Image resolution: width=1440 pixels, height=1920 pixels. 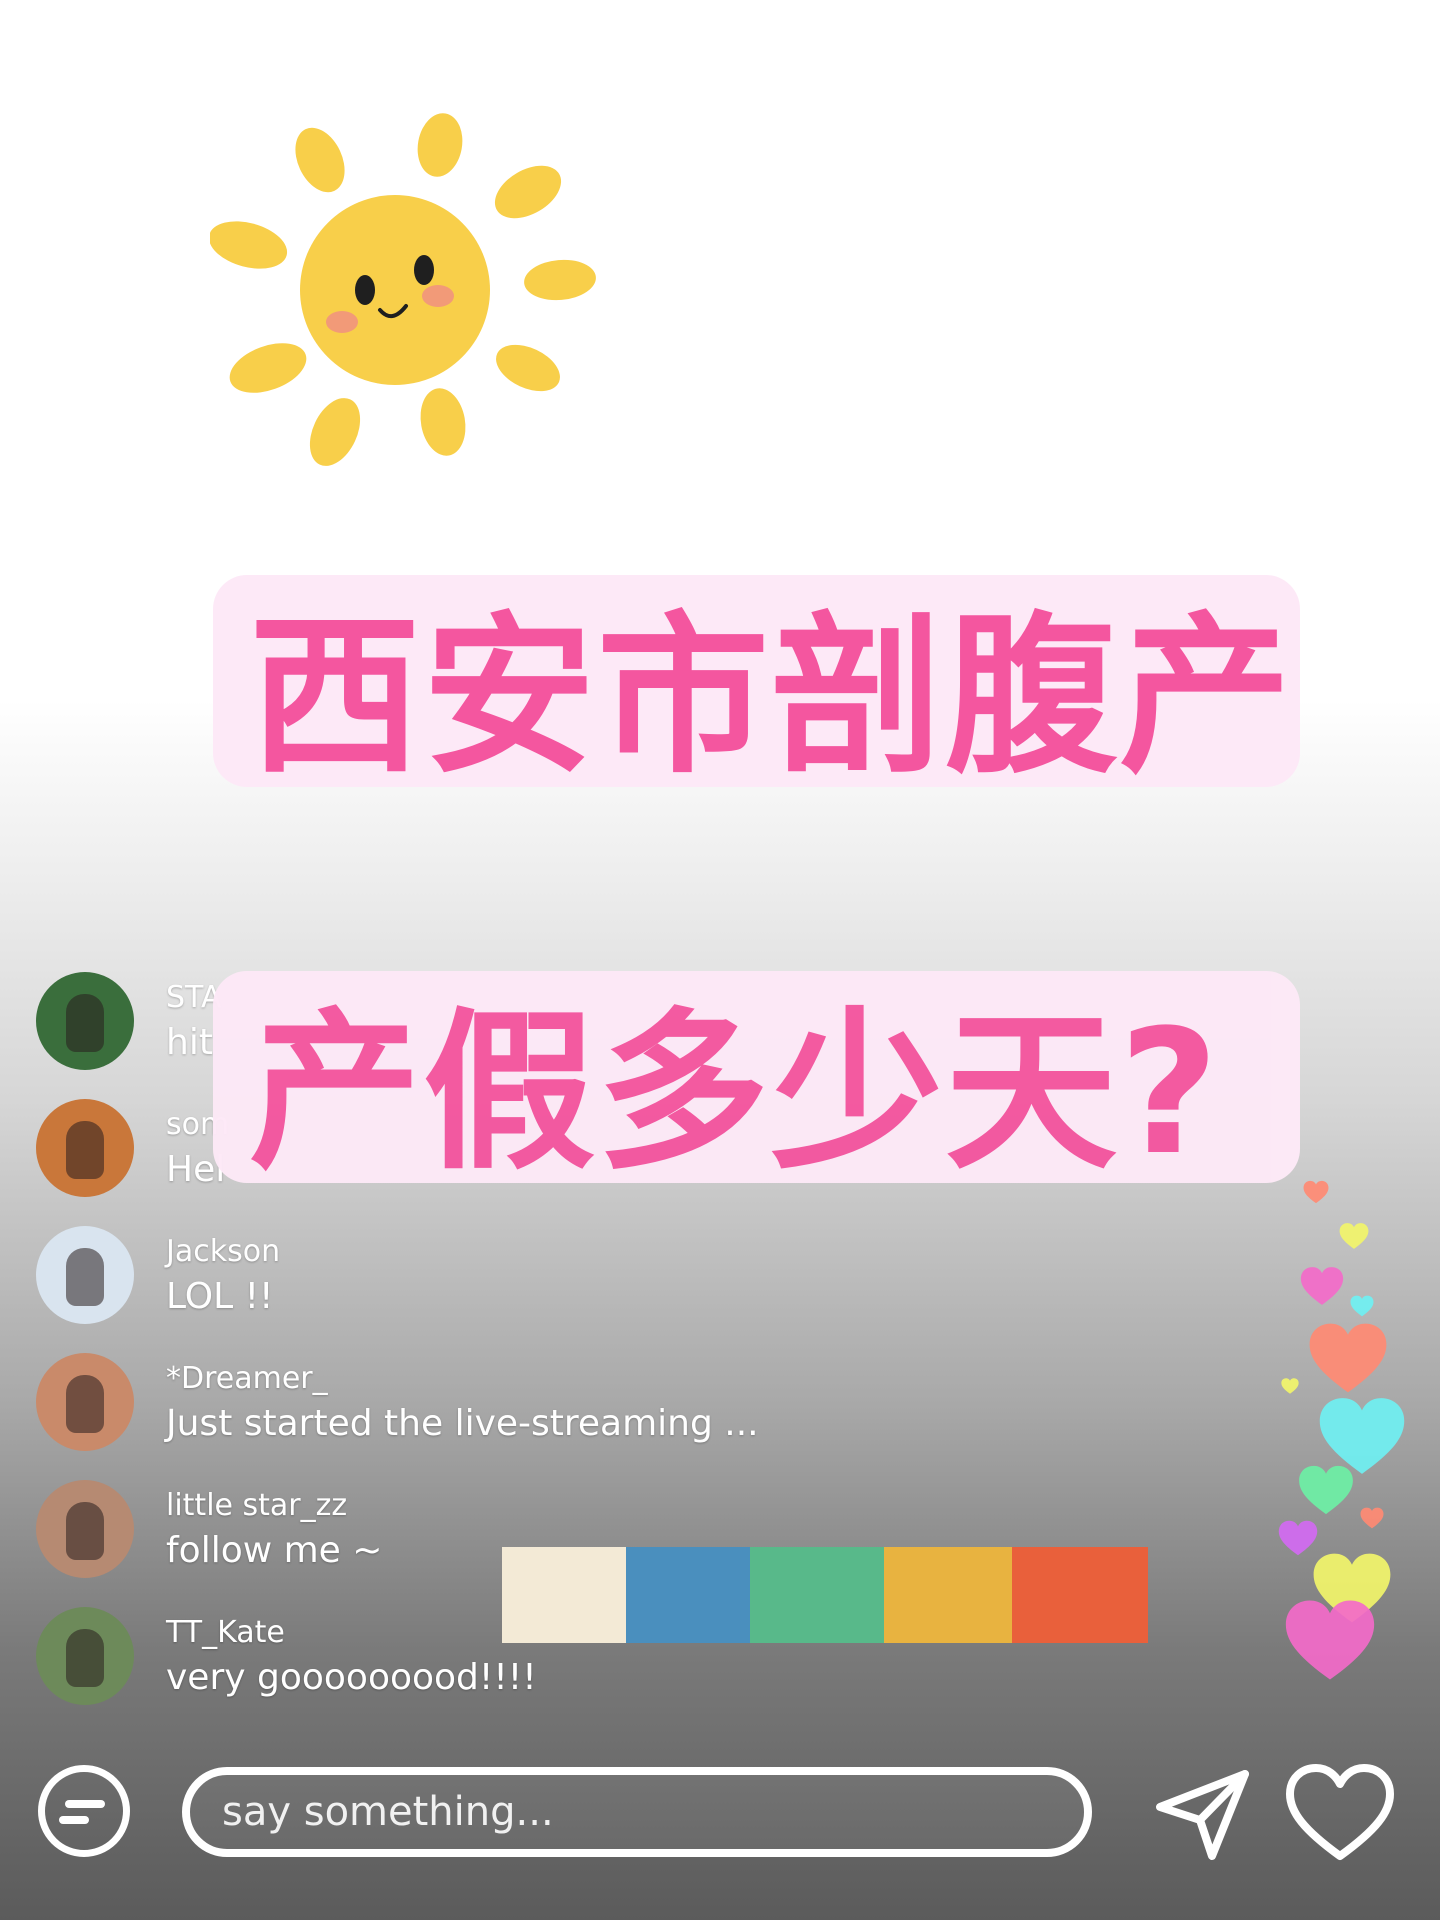 What do you see at coordinates (274, 1550) in the screenshot?
I see `comment-message: follow me ~` at bounding box center [274, 1550].